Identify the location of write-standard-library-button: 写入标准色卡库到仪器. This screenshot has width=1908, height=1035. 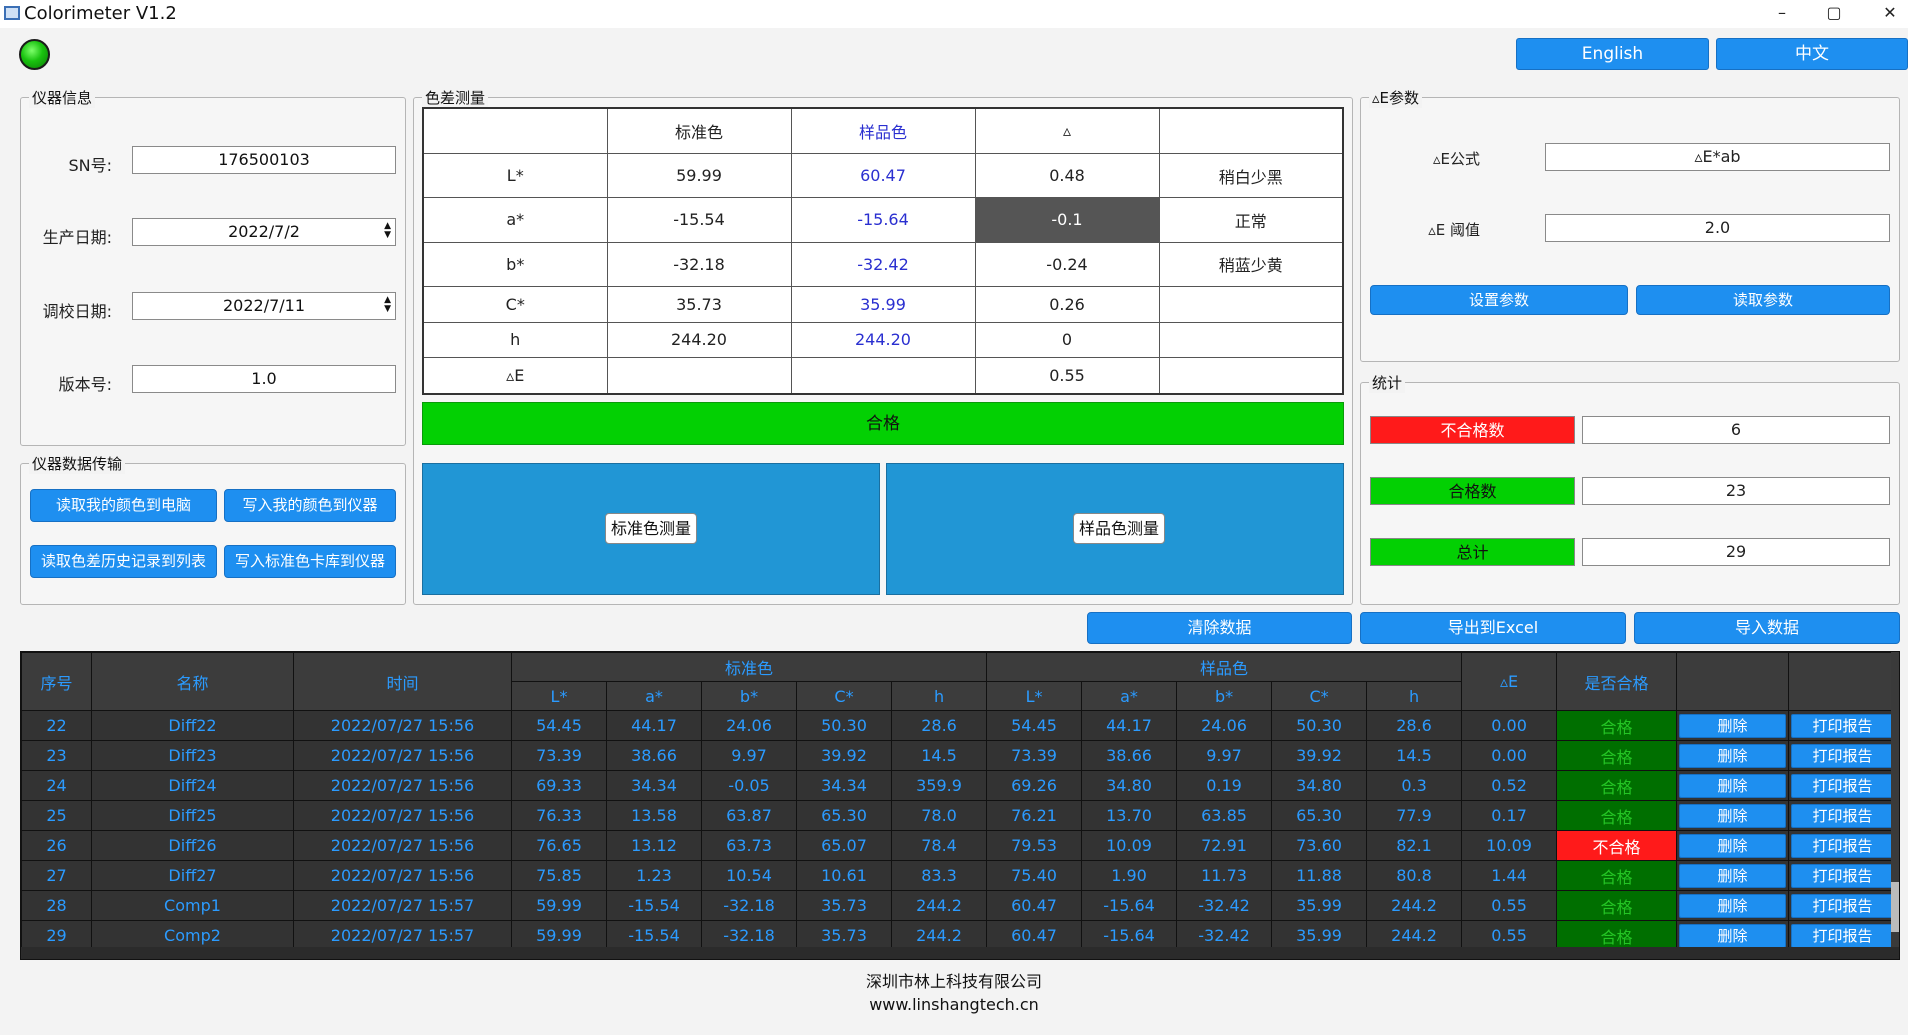
(310, 561).